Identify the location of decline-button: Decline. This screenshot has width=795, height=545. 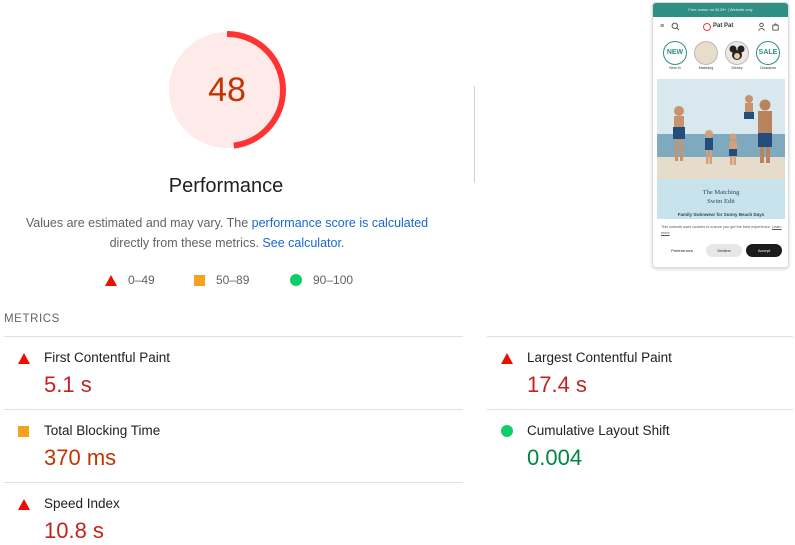
(724, 250).